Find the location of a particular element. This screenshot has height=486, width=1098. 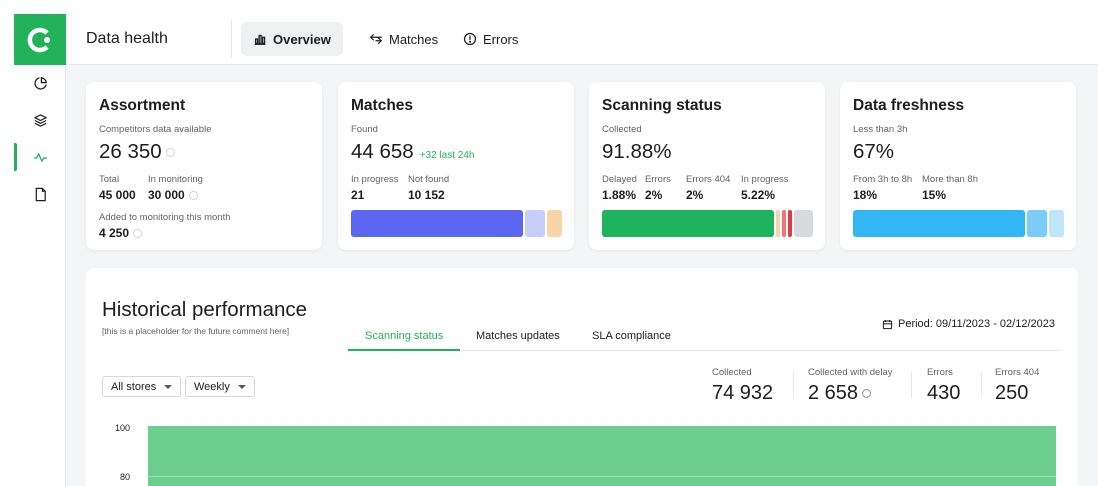

added-label: Added to monitoring this month is located at coordinates (165, 217).